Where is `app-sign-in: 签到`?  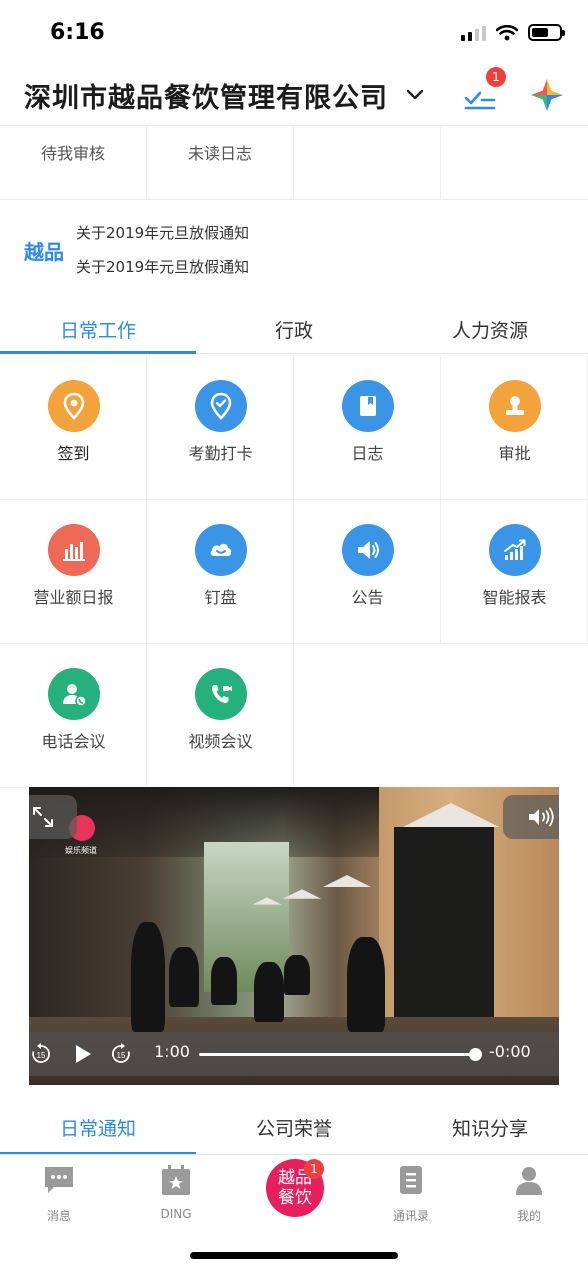
app-sign-in: 签到 is located at coordinates (73, 428).